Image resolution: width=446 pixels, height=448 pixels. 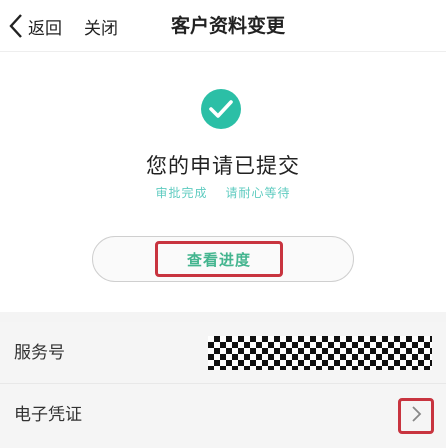 I want to click on result-title: 您的申请已提交, so click(x=223, y=166).